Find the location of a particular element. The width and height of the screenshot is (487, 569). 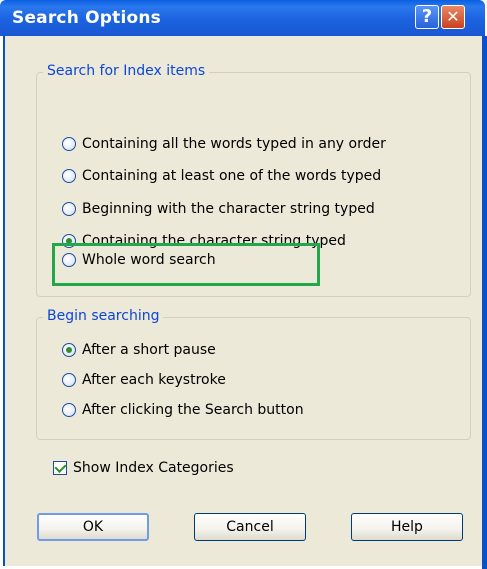

help-button: Help is located at coordinates (407, 527).